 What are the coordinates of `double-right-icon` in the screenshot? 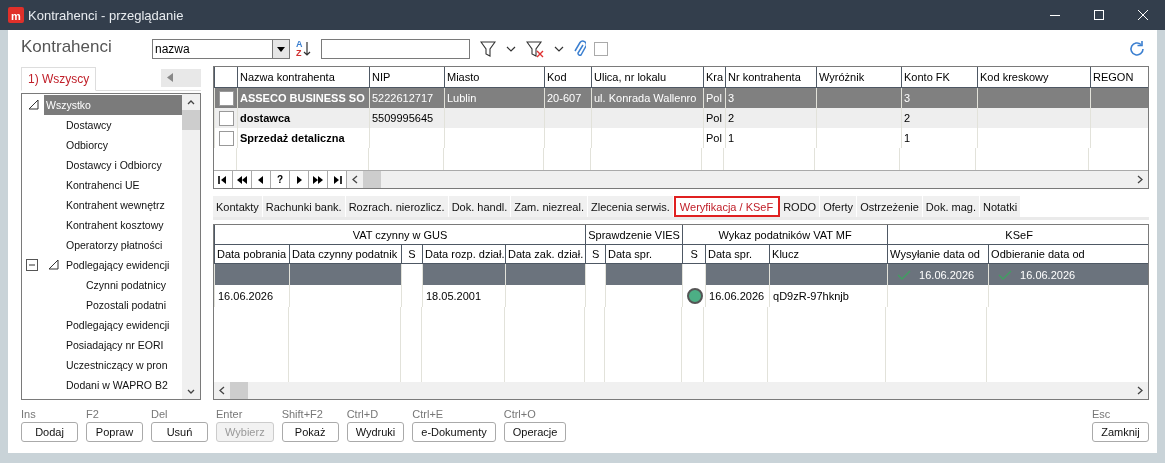 It's located at (318, 179).